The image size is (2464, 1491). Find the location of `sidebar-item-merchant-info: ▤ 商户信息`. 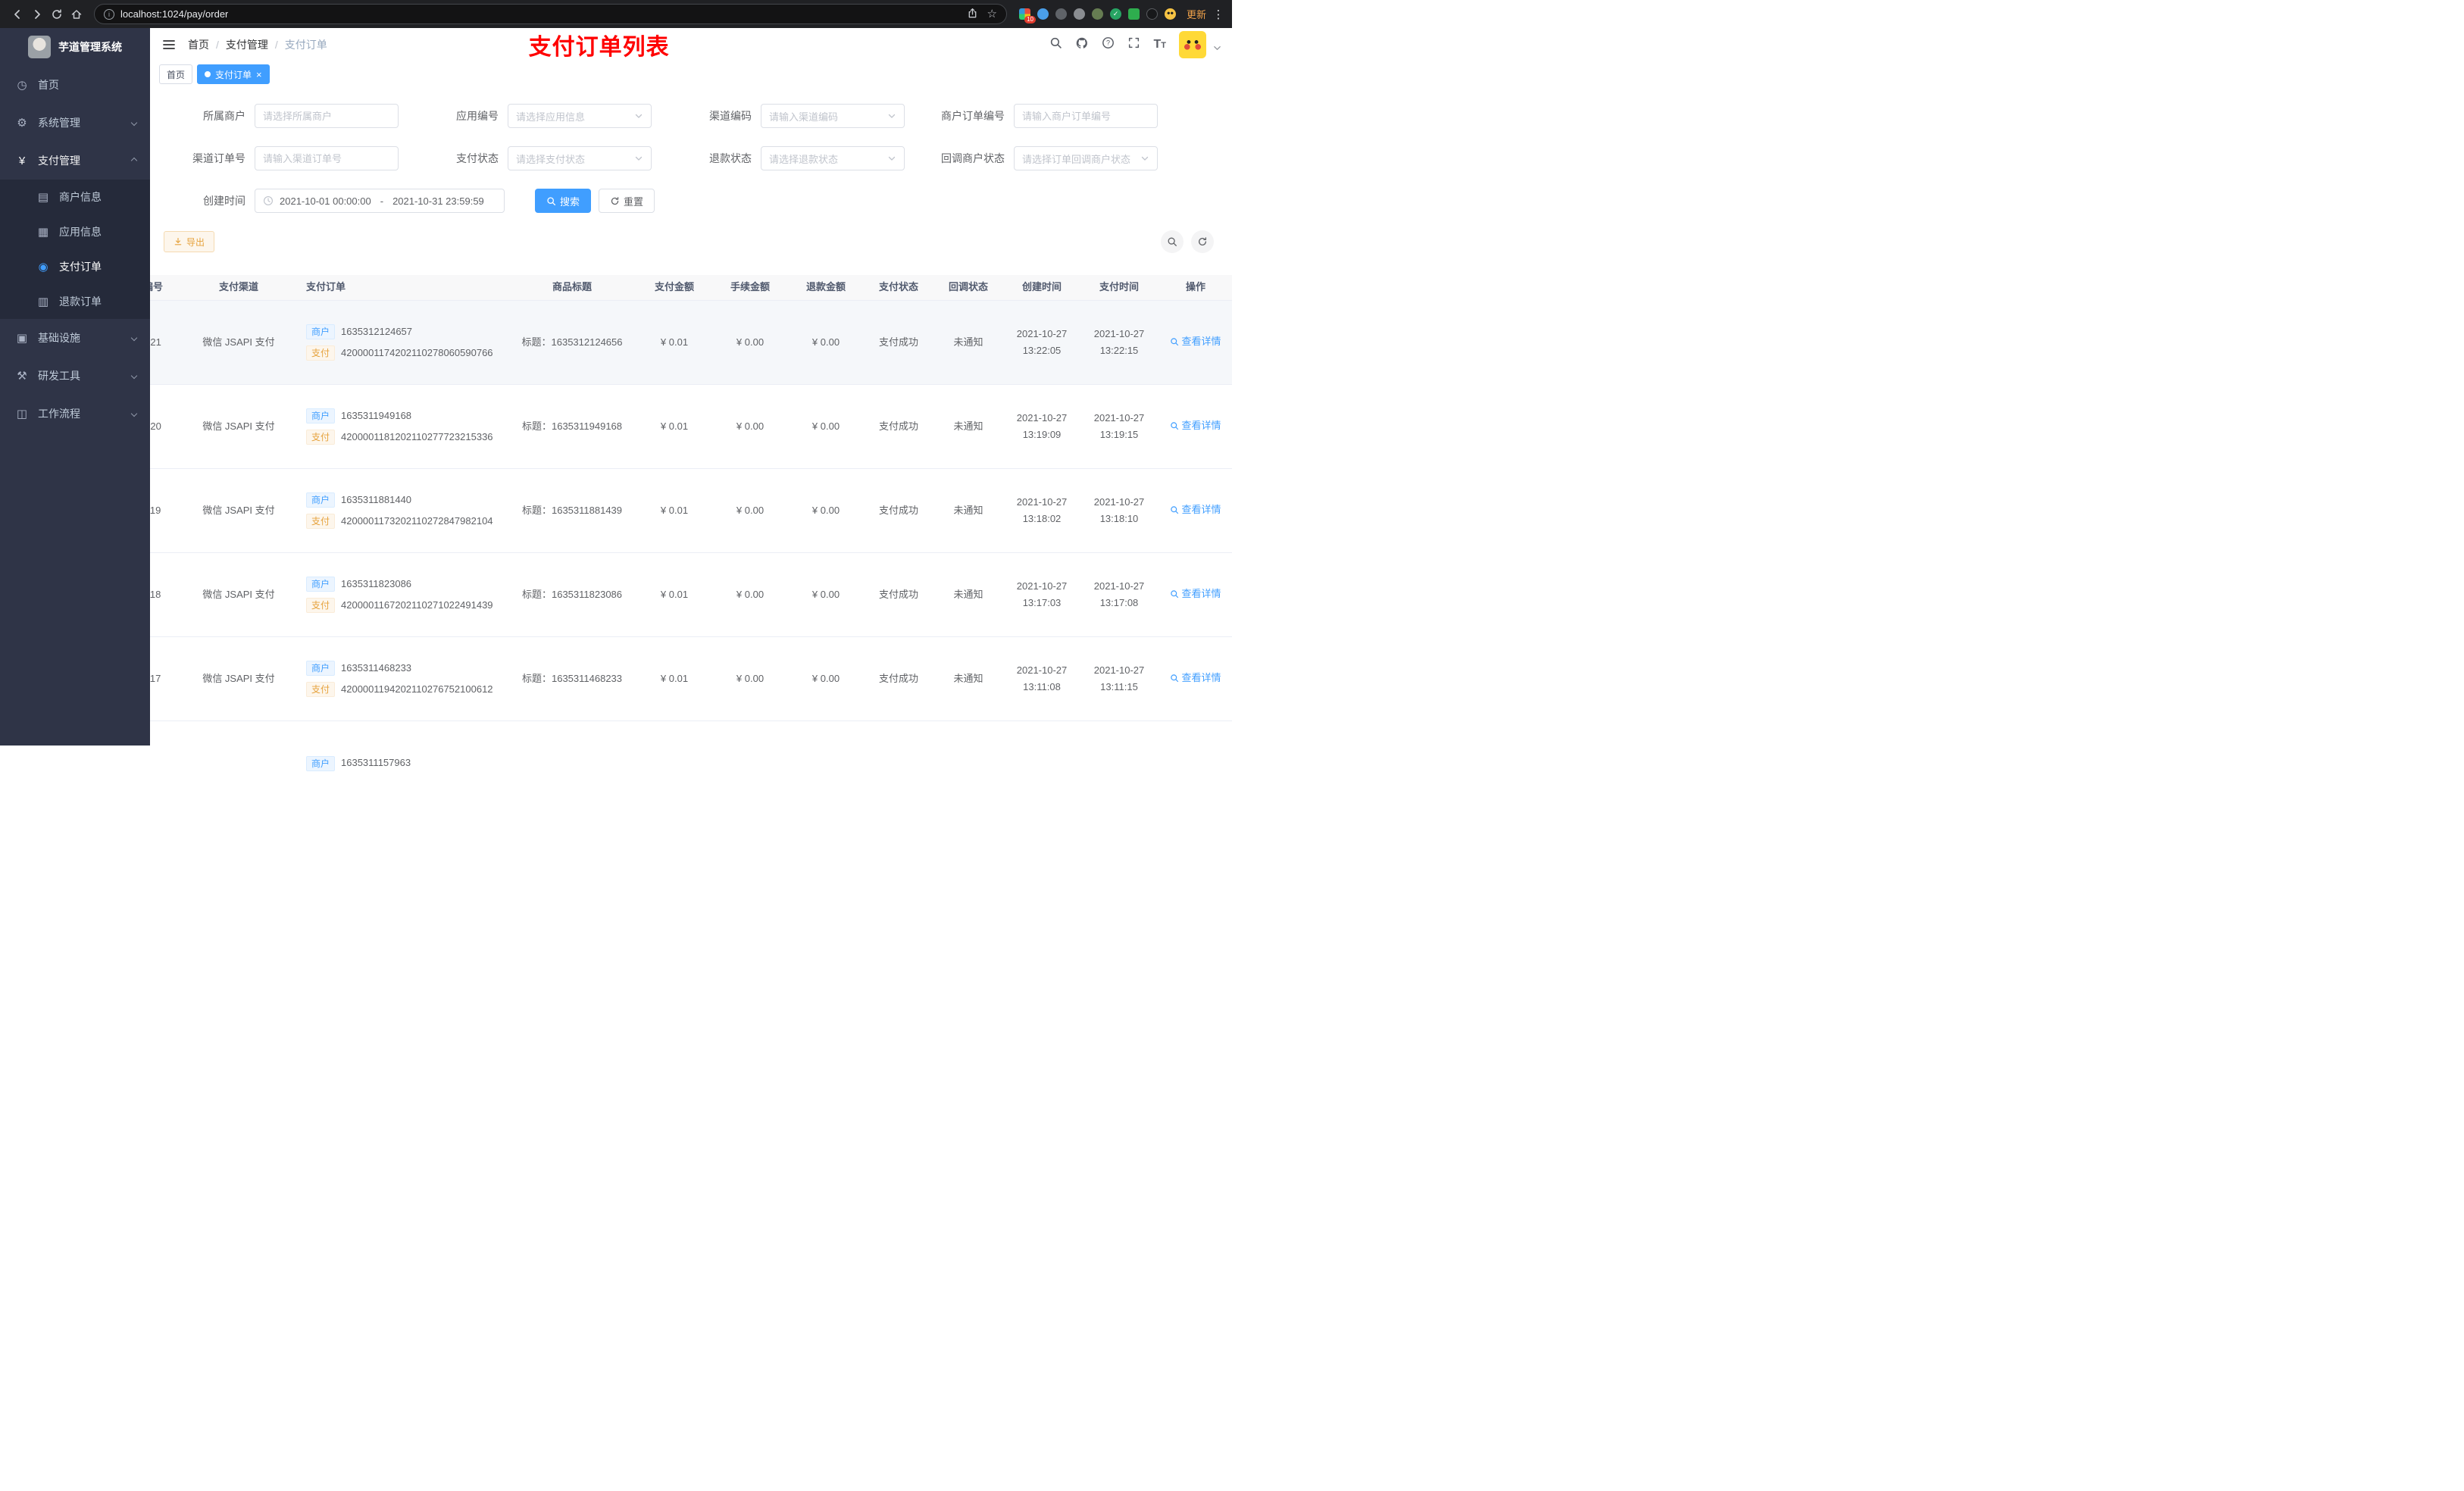

sidebar-item-merchant-info: ▤ 商户信息 is located at coordinates (75, 197).